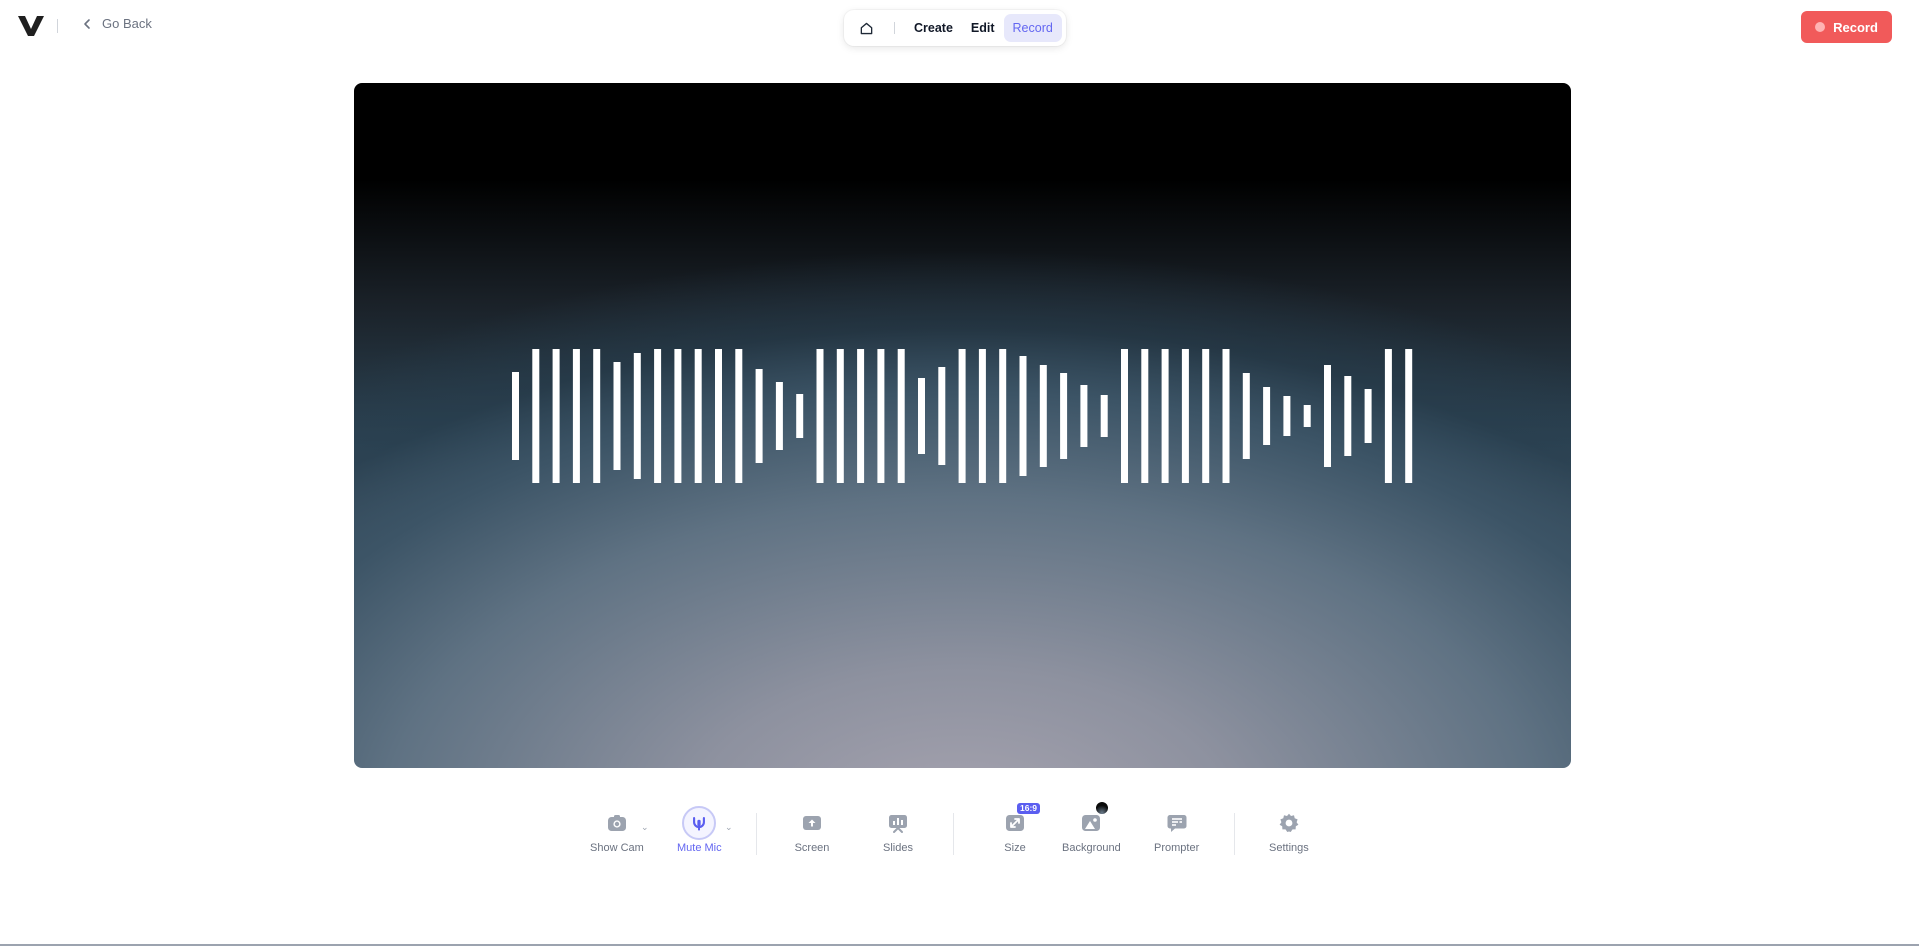 Image resolution: width=1919 pixels, height=946 pixels. I want to click on cam-options-chevron-icon: ⌄, so click(645, 827).